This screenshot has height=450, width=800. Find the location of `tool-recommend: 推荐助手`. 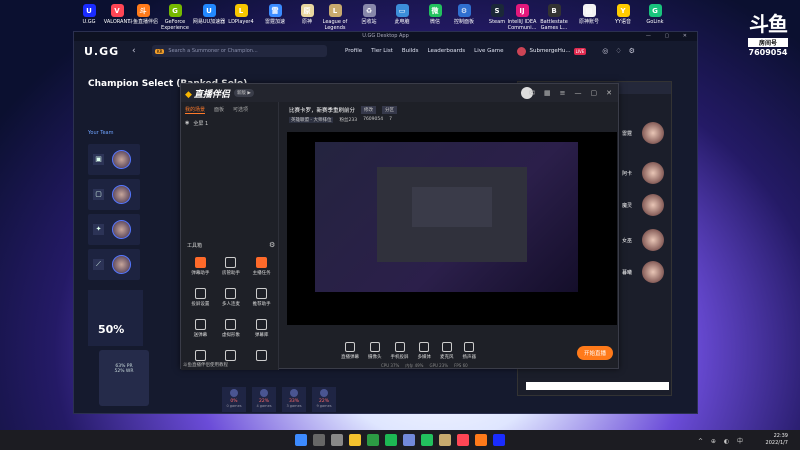

tool-recommend: 推荐助手 is located at coordinates (261, 297).